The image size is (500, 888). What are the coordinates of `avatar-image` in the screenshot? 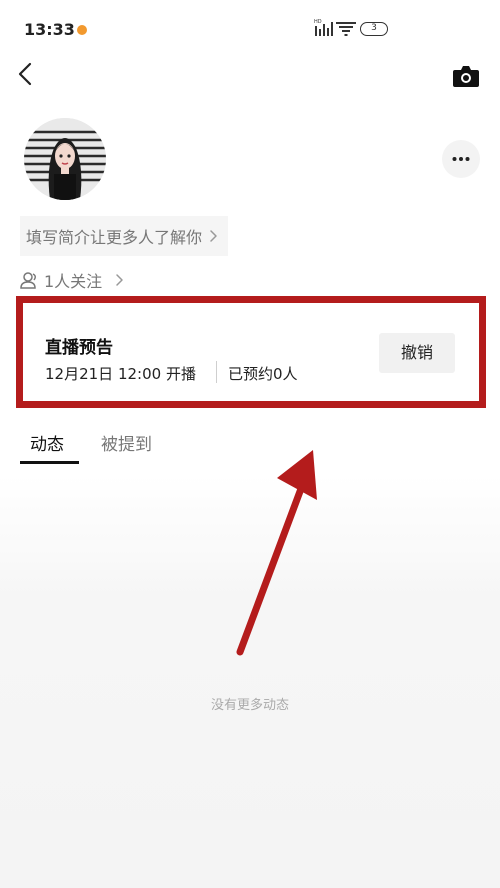 It's located at (65, 159).